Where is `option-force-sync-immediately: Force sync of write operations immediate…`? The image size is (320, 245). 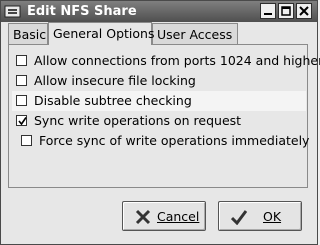
option-force-sync-immediately: Force sync of write operations immediate… is located at coordinates (164, 141).